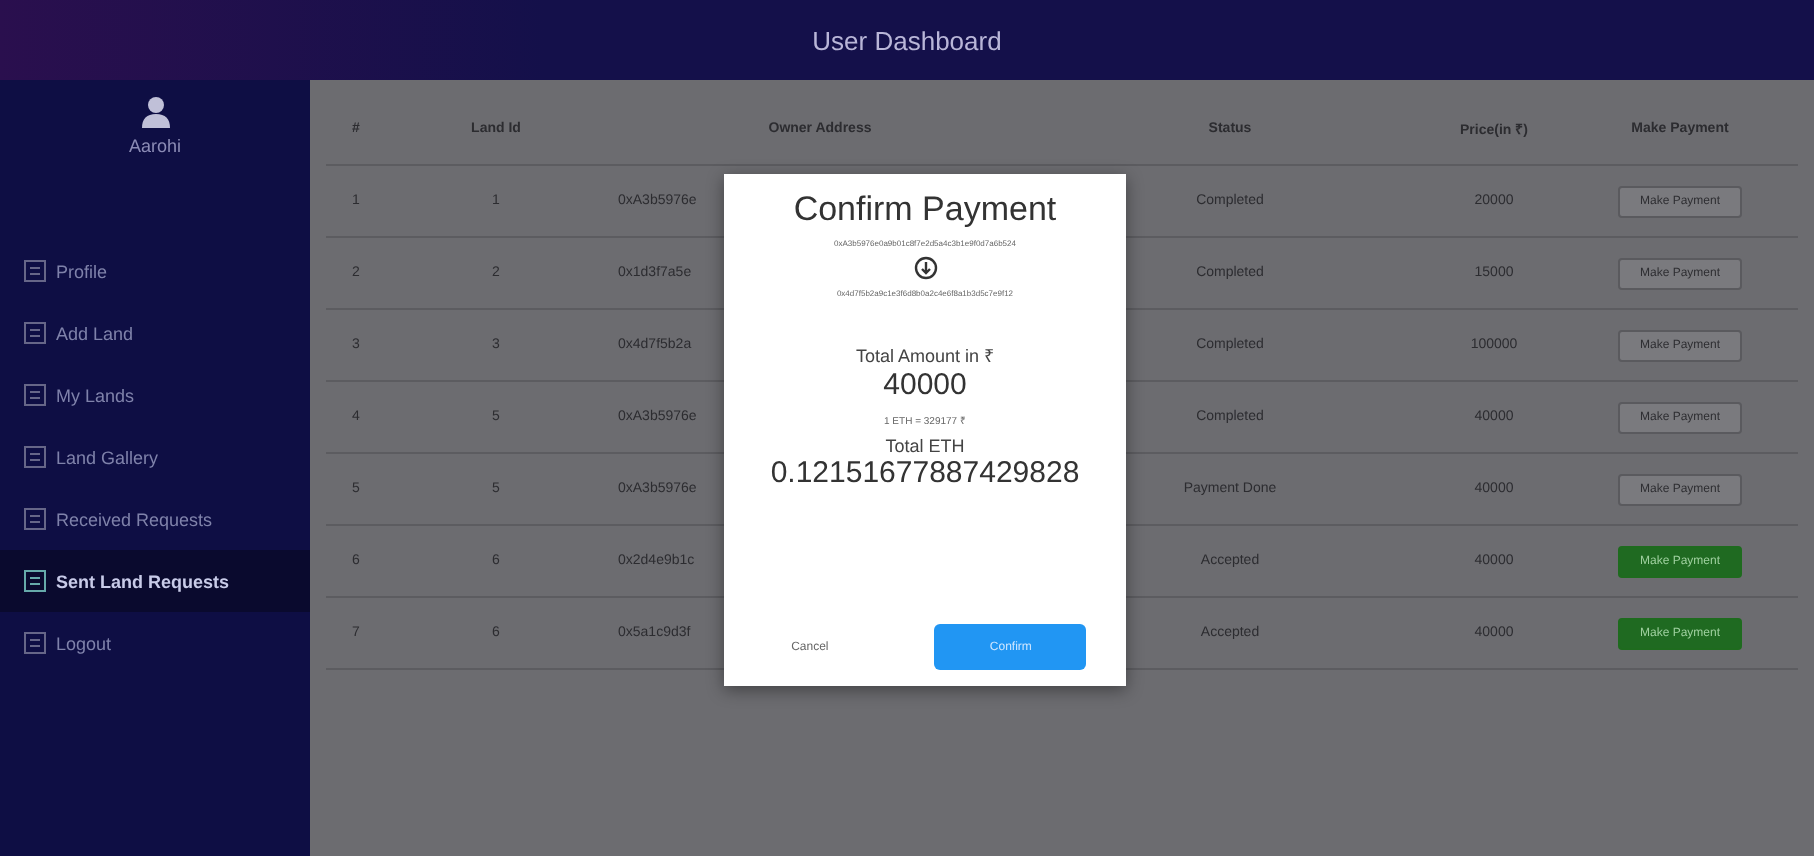 This screenshot has height=856, width=1814. I want to click on header-title: User Dashboard, so click(907, 40).